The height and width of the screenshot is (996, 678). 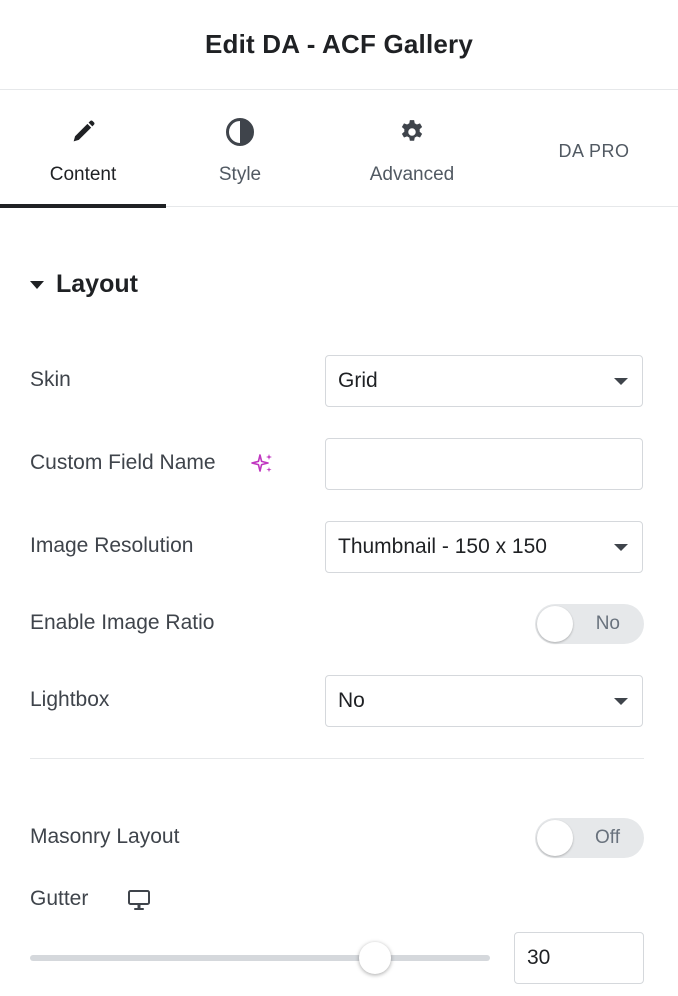 I want to click on panel-header: Edit DA - ACF Gallery, so click(x=339, y=45).